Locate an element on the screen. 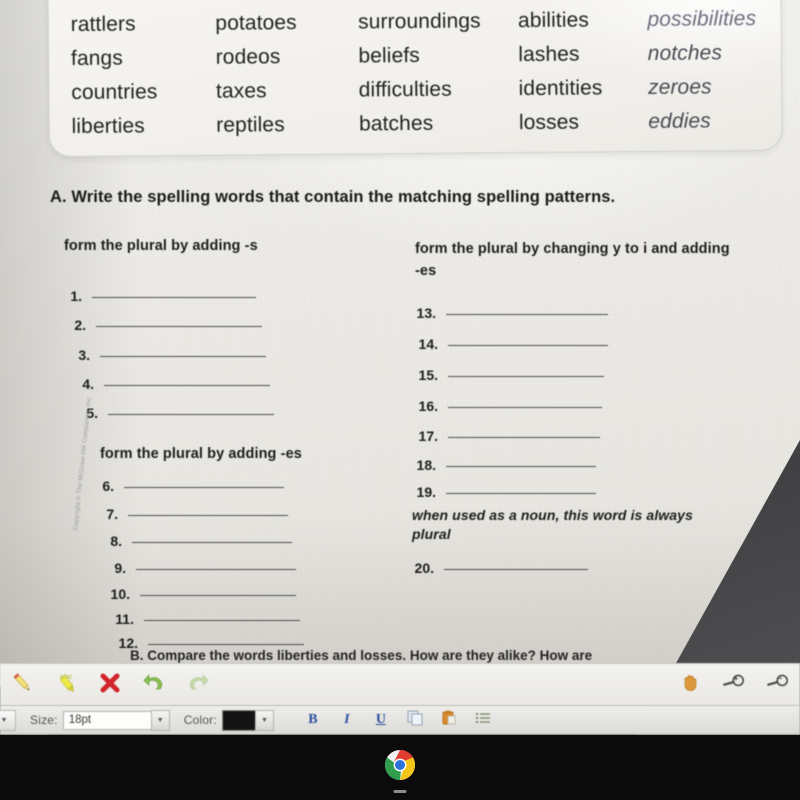 This screenshot has width=800, height=800. answer-line-14: 14. is located at coordinates (510, 344).